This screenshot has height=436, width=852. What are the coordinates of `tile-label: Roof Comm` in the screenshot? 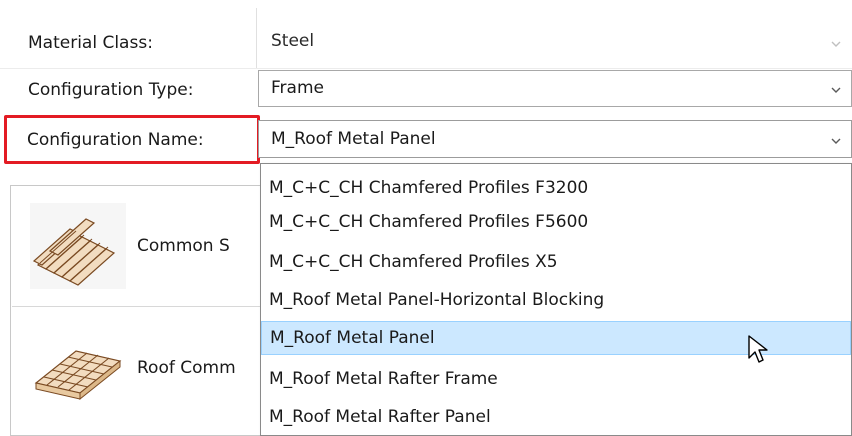 It's located at (186, 368).